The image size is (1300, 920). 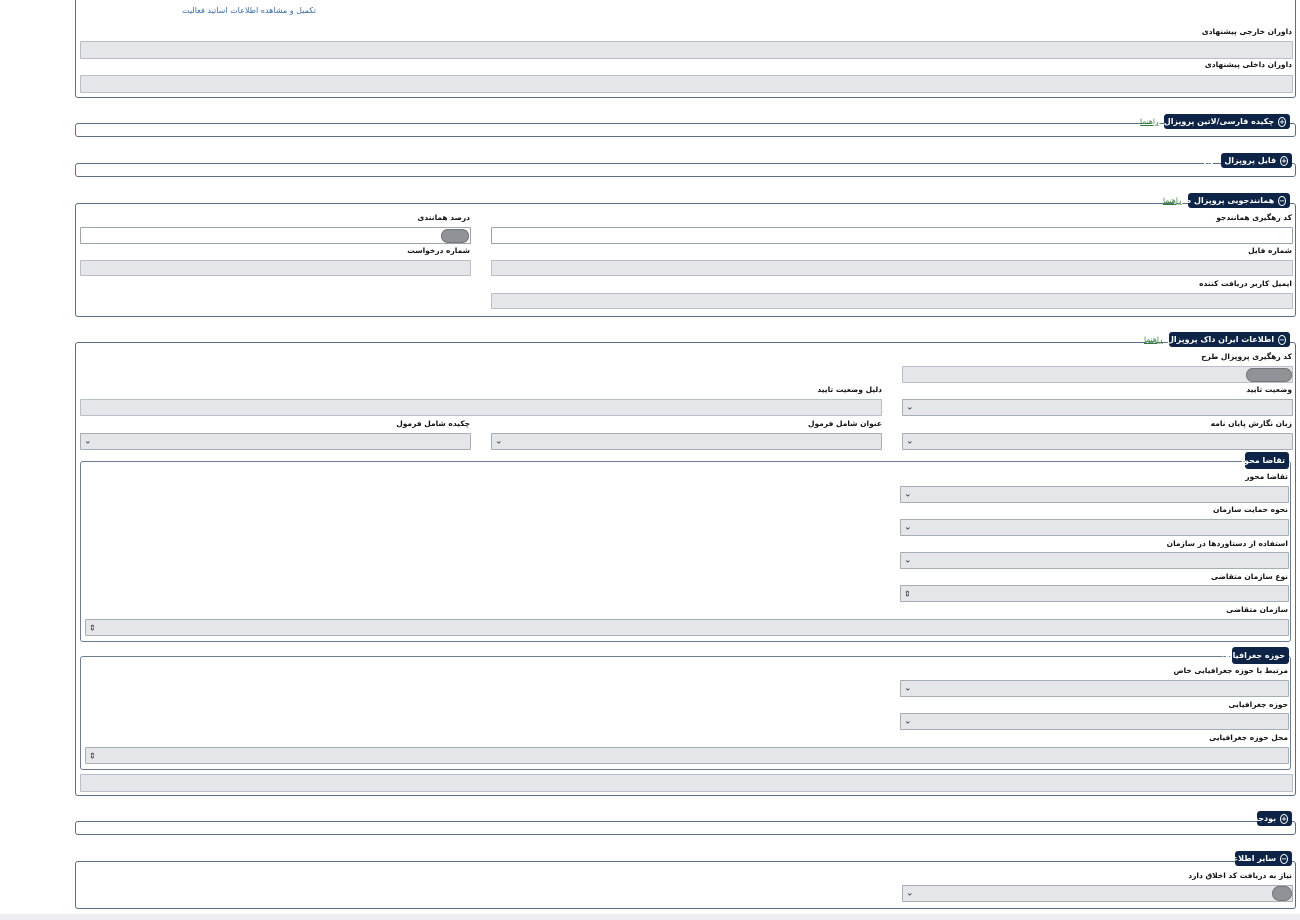 I want to click on recipient-email-field, so click(x=892, y=301).